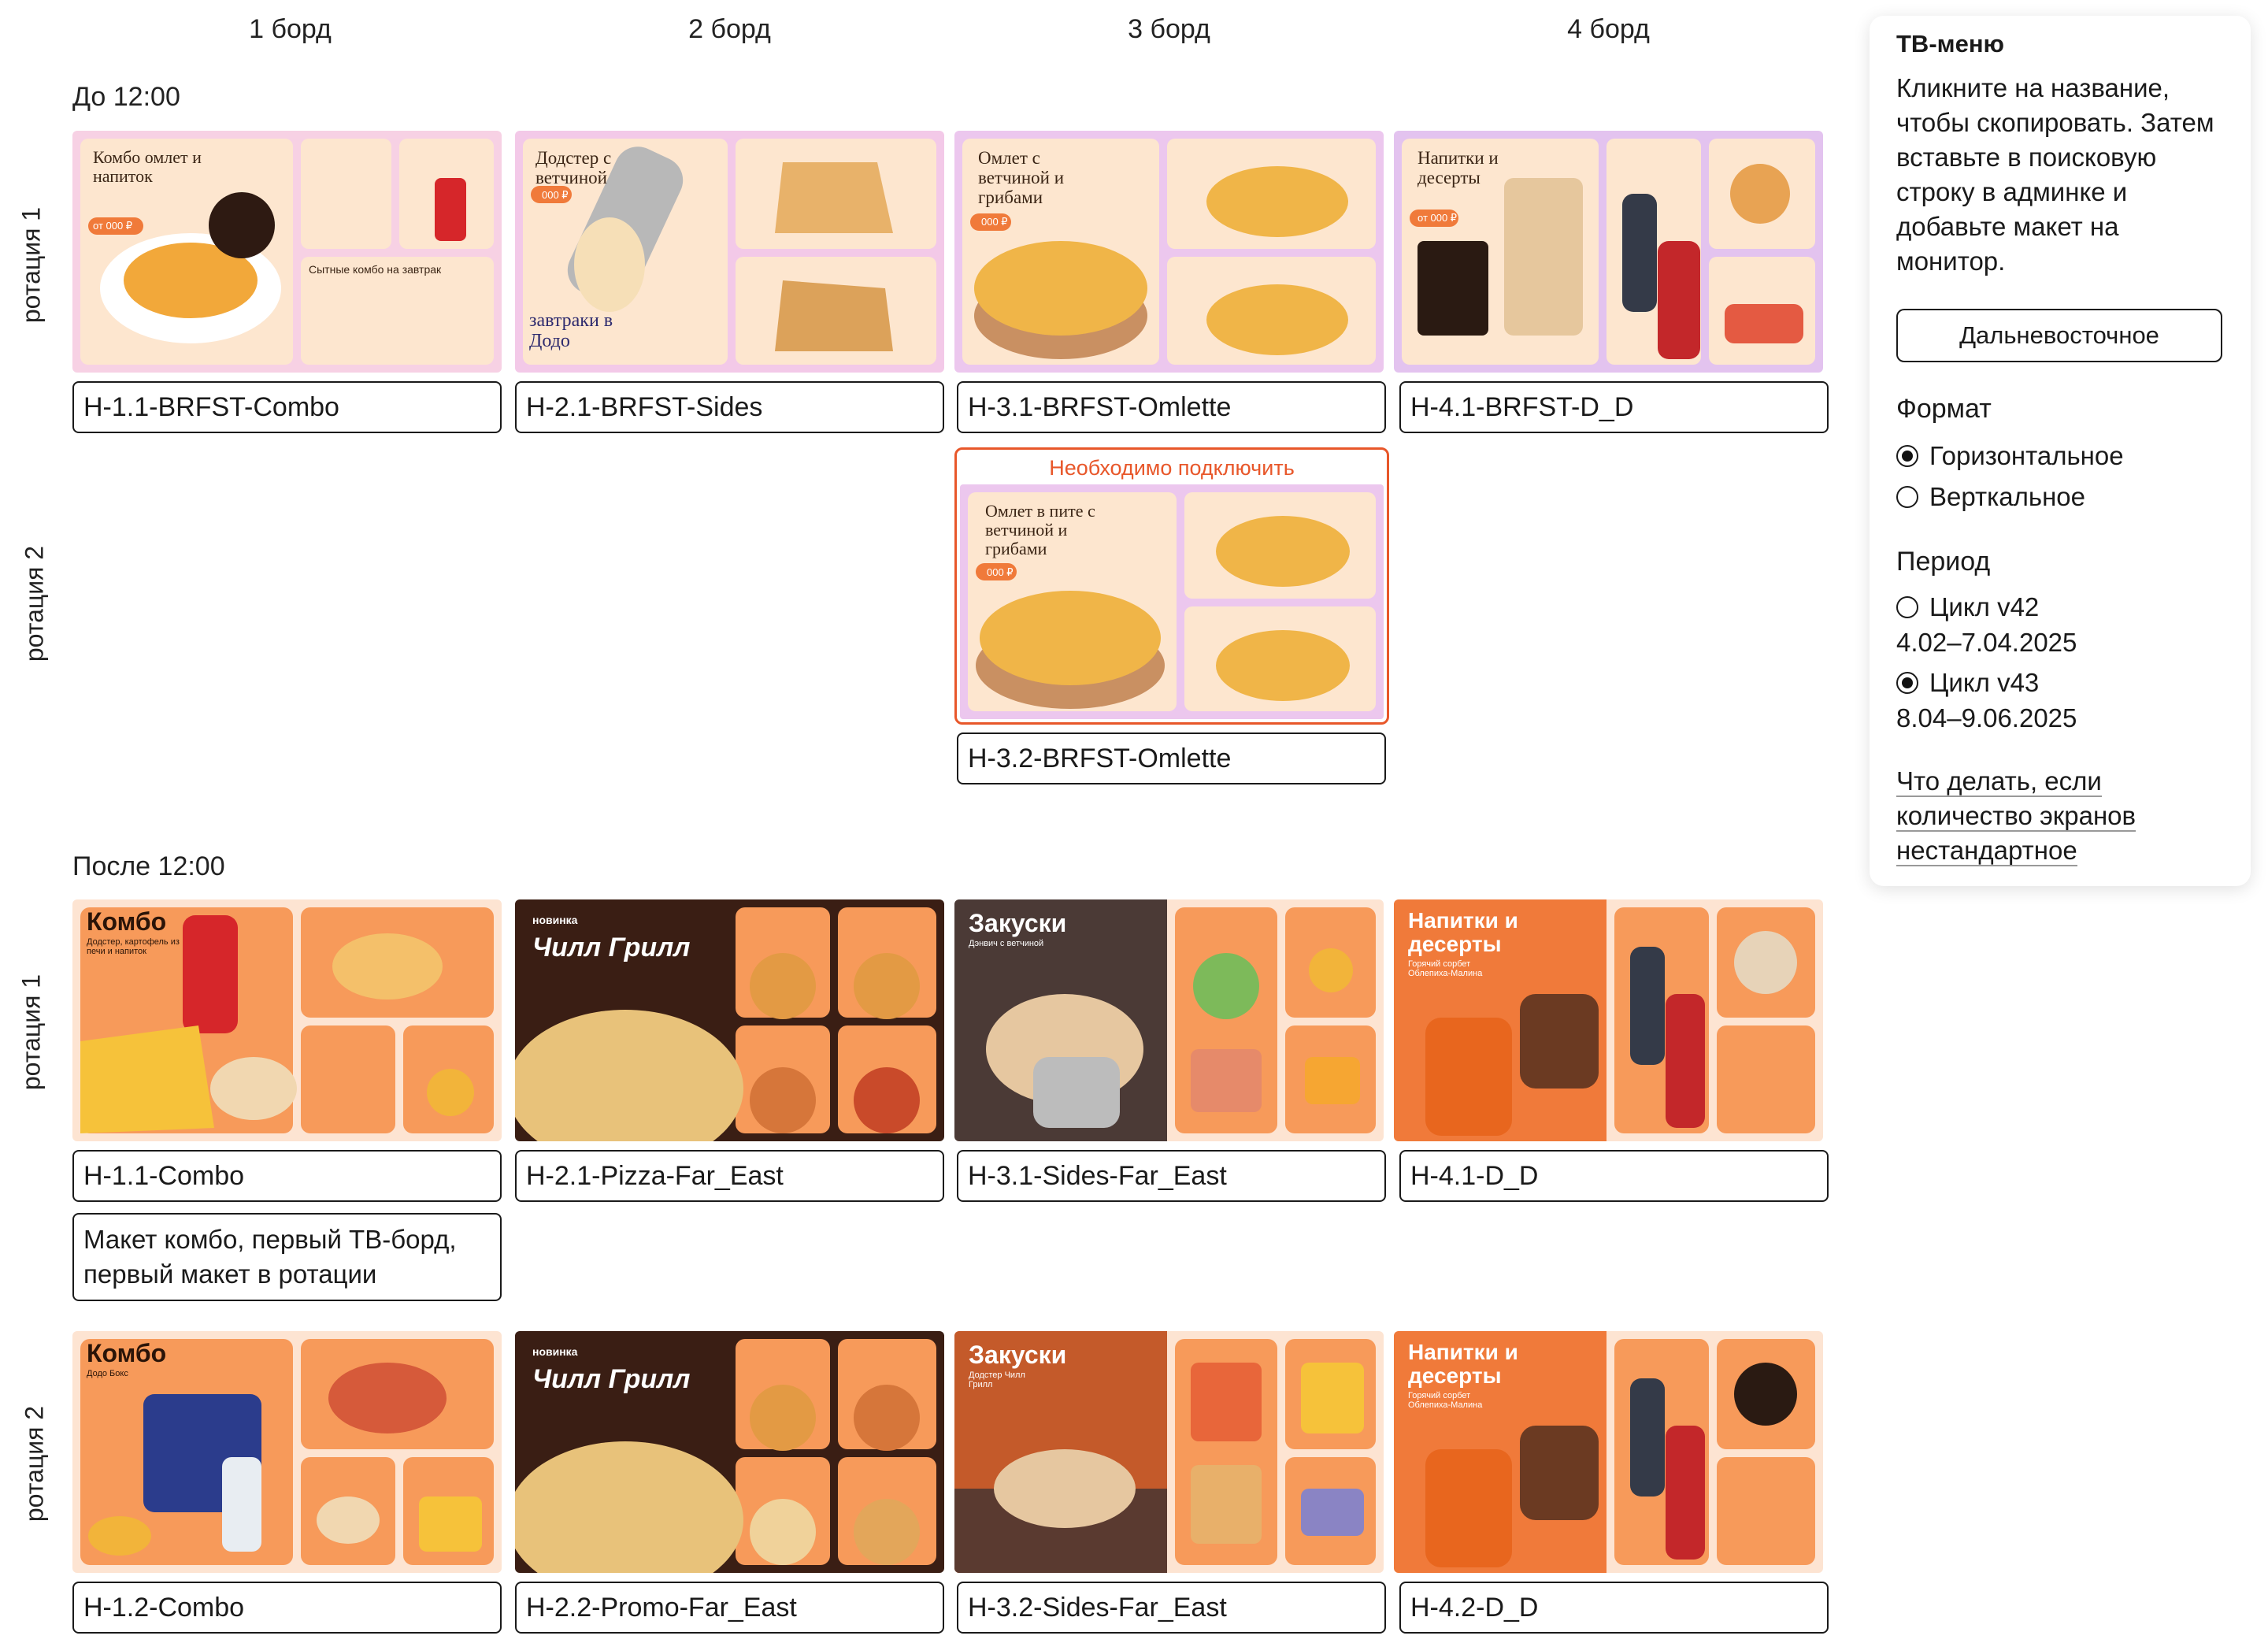  What do you see at coordinates (729, 1452) in the screenshot?
I see `thumbnail-promo: новинка Чилл Грилл` at bounding box center [729, 1452].